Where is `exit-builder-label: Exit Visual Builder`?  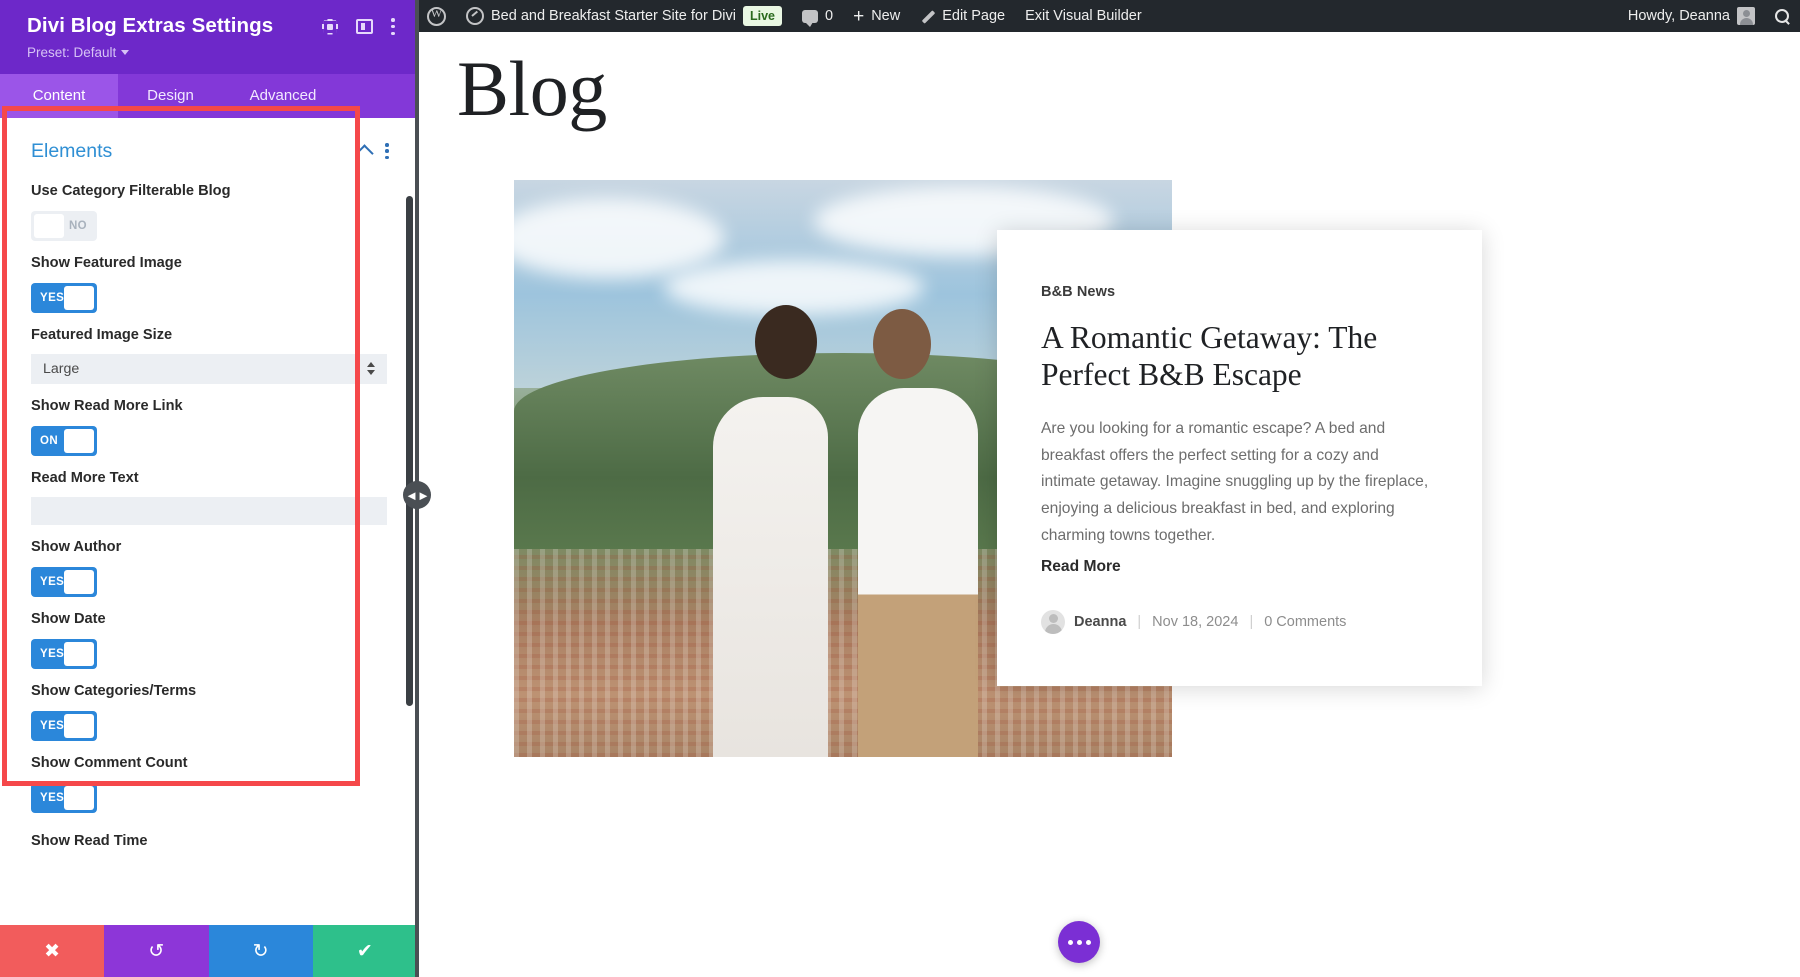 exit-builder-label: Exit Visual Builder is located at coordinates (1083, 16).